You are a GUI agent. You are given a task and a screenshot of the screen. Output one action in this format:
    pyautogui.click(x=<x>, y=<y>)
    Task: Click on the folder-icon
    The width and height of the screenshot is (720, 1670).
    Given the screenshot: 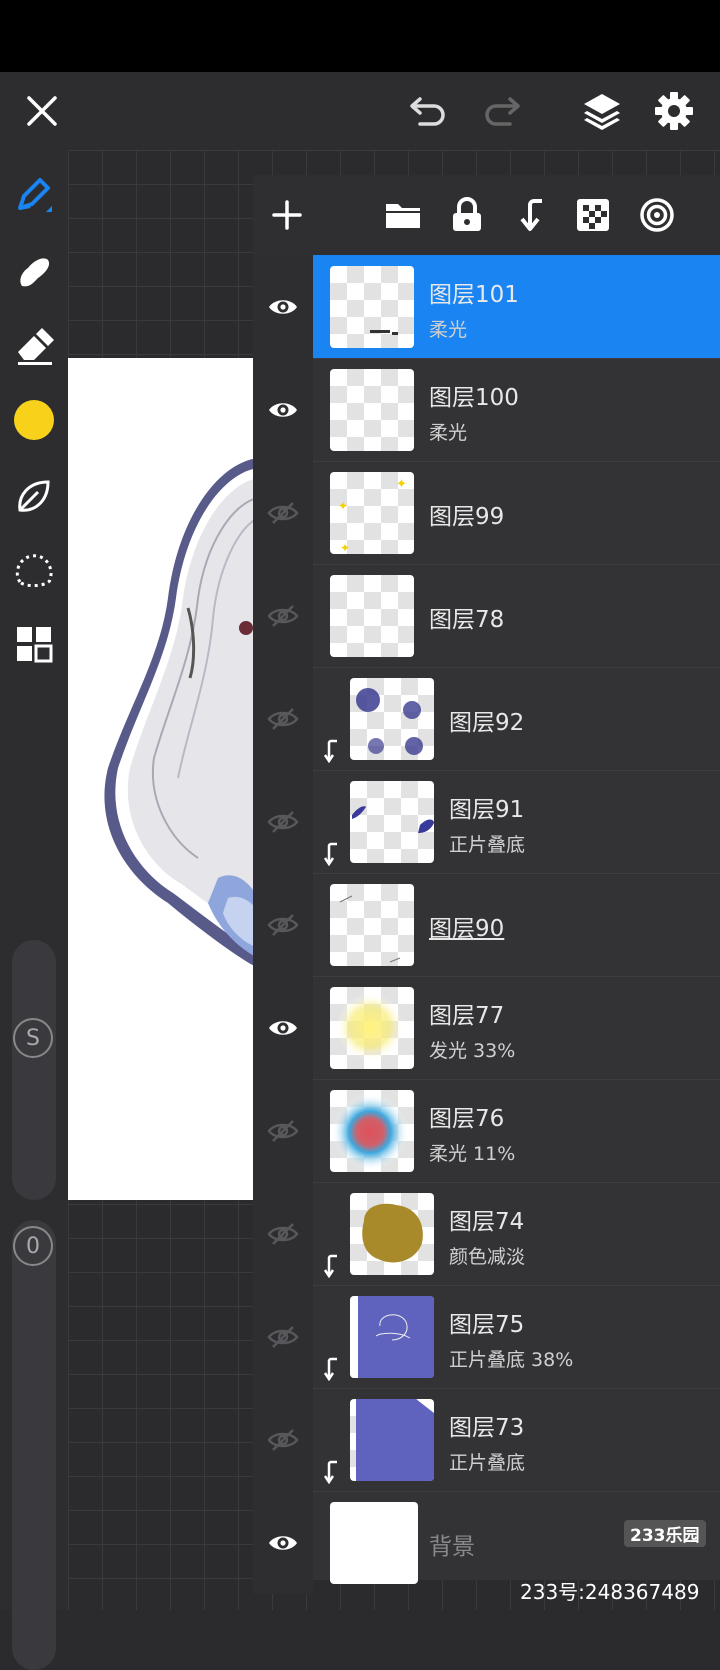 What is the action you would take?
    pyautogui.click(x=403, y=216)
    